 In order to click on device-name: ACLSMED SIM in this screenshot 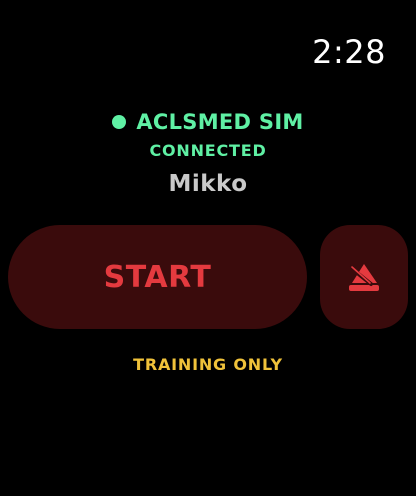, I will do `click(220, 122)`.